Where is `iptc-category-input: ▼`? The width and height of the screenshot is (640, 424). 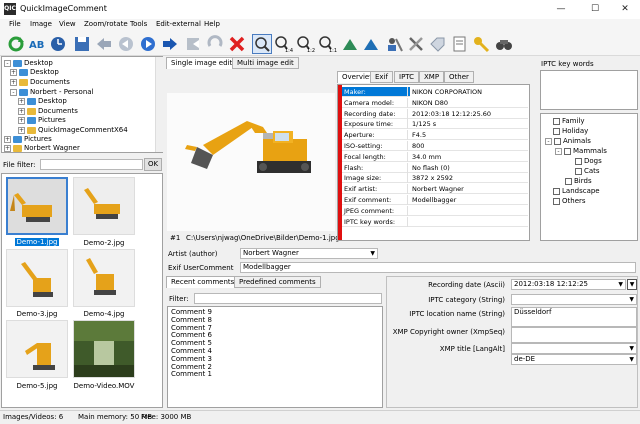 iptc-category-input: ▼ is located at coordinates (574, 299).